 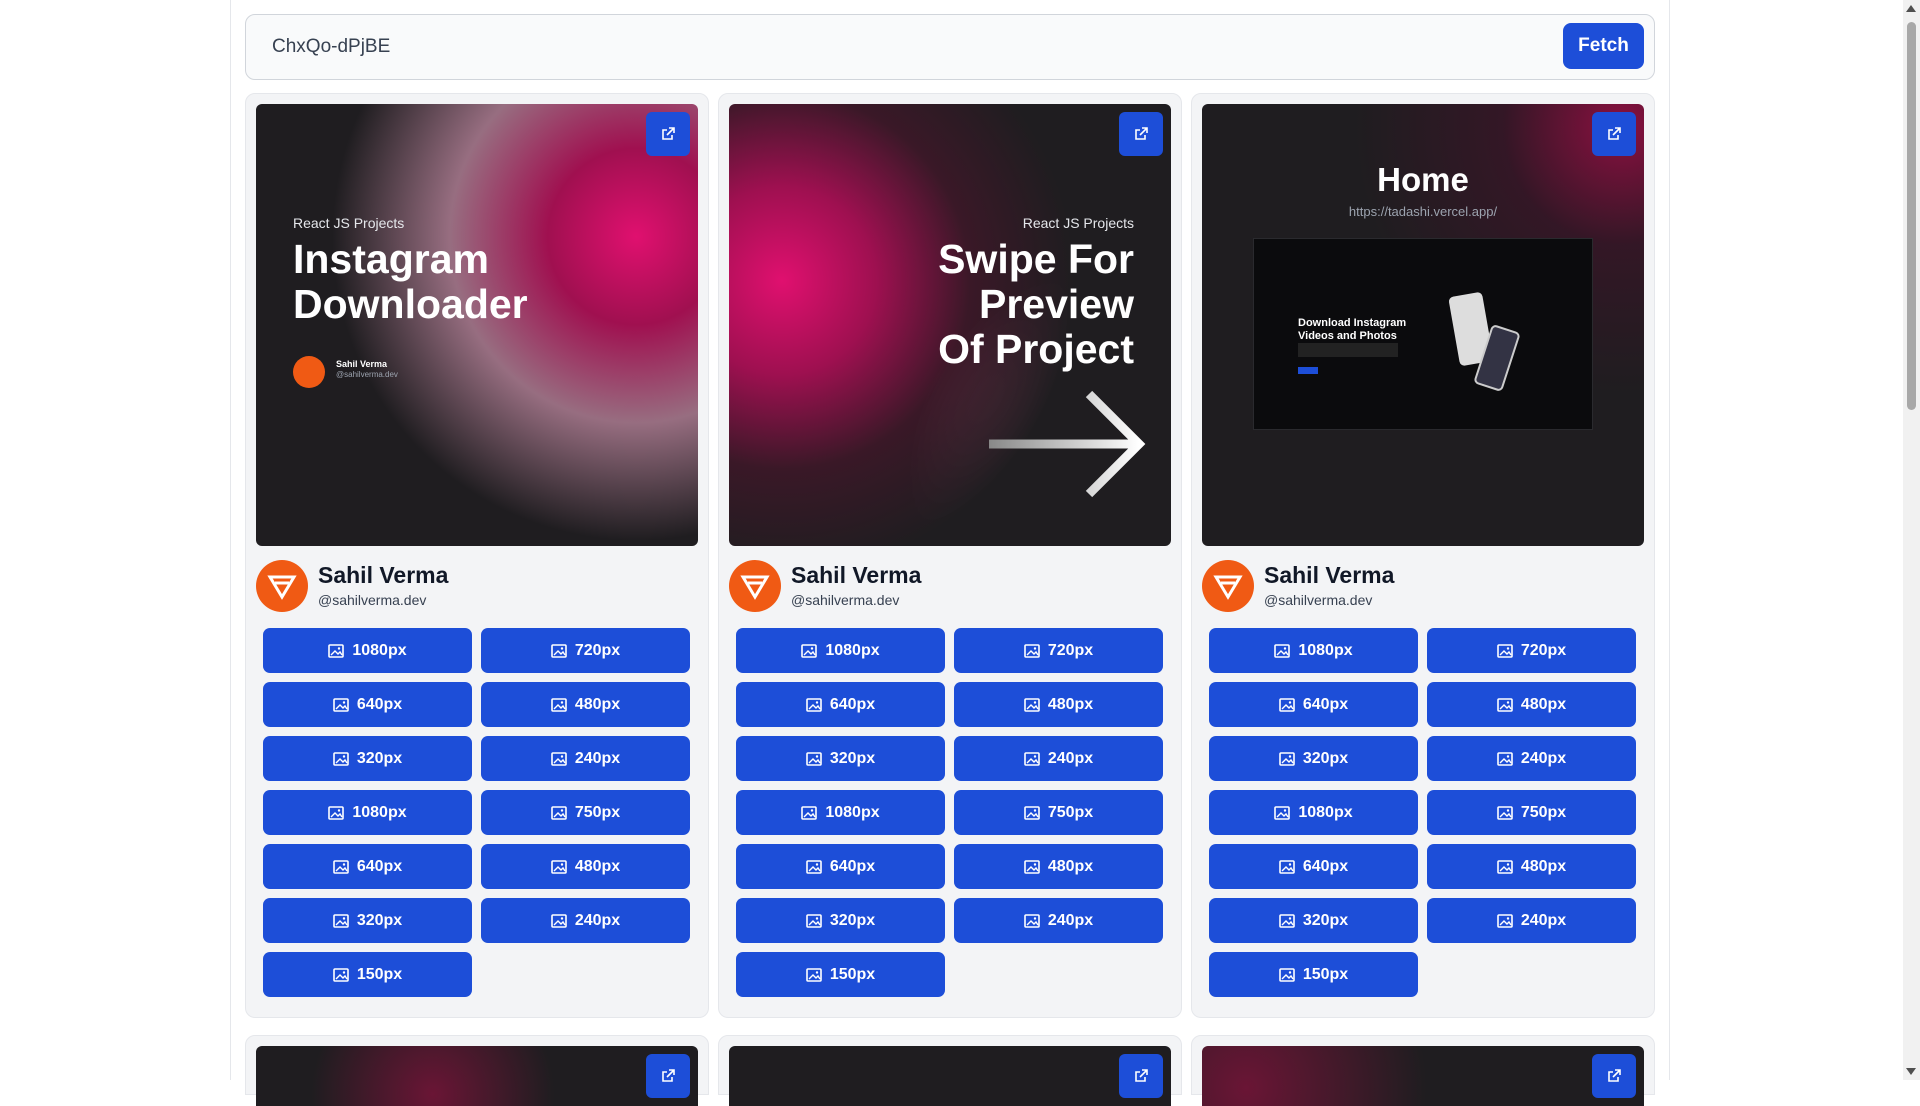 What do you see at coordinates (477, 1070) in the screenshot?
I see `post-card` at bounding box center [477, 1070].